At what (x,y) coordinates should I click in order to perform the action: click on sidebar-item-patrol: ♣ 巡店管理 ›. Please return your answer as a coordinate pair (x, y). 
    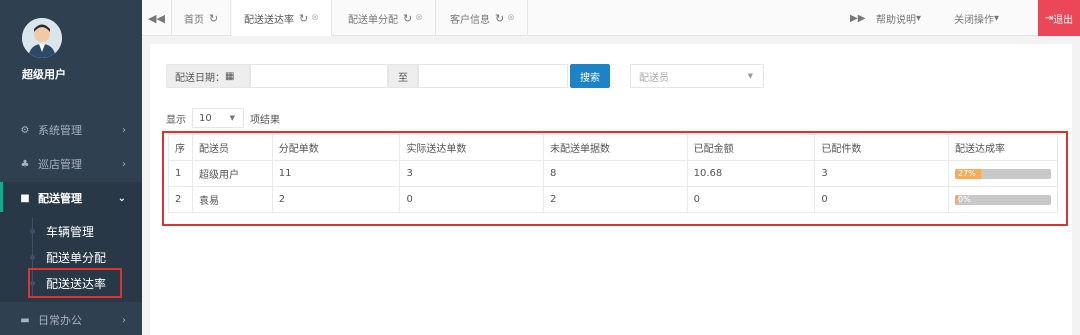
    Looking at the image, I should click on (71, 164).